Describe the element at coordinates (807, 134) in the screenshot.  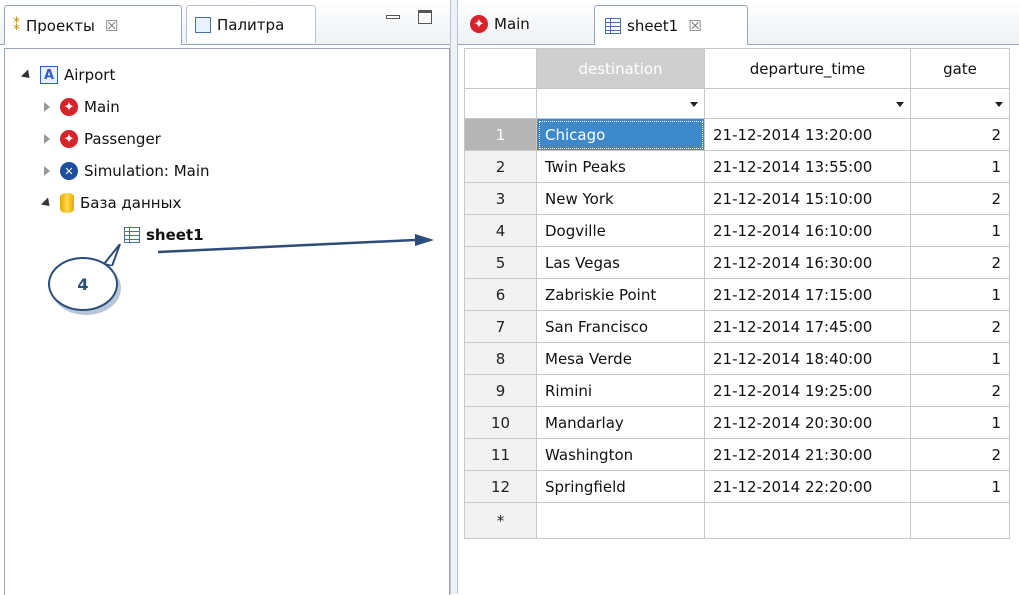
I see `cell-departure-time: 21-12-2014 13:20:00` at that location.